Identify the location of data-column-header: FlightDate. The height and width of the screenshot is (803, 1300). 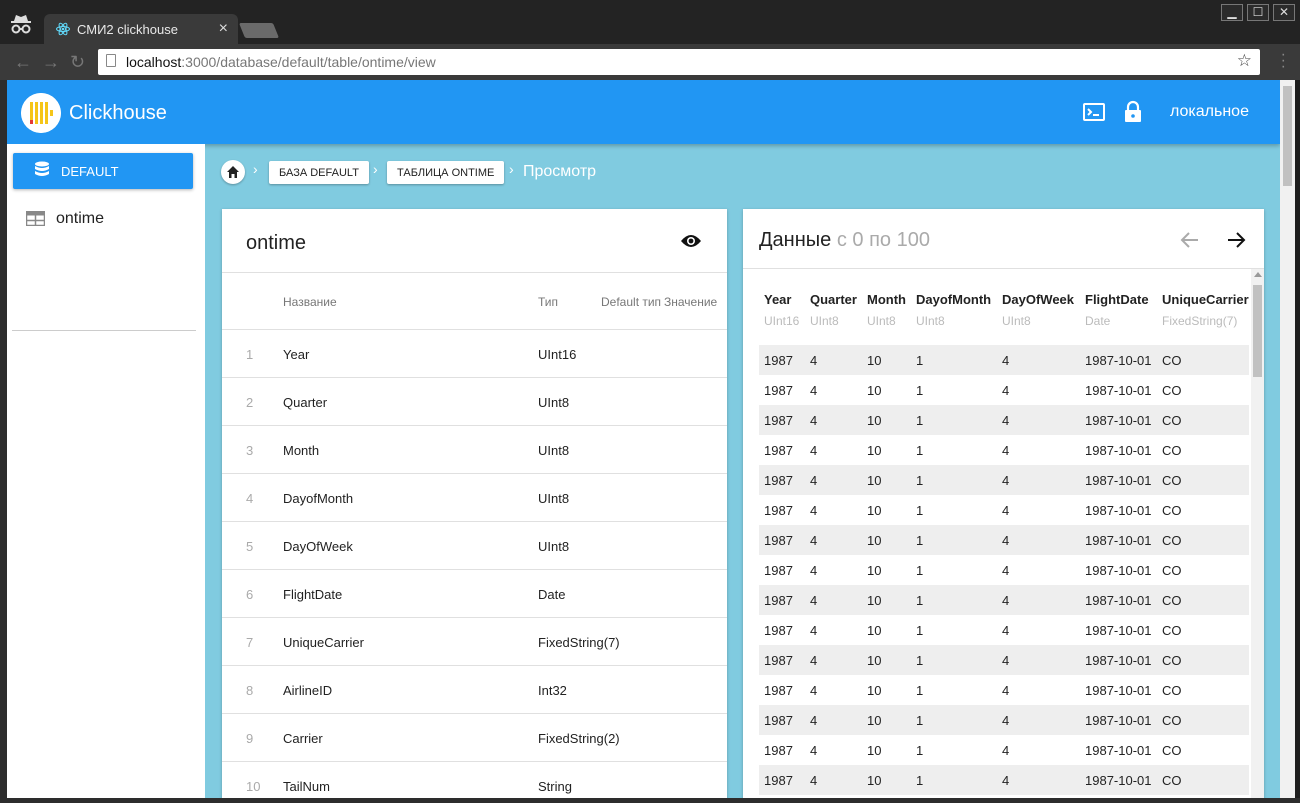
(1117, 299).